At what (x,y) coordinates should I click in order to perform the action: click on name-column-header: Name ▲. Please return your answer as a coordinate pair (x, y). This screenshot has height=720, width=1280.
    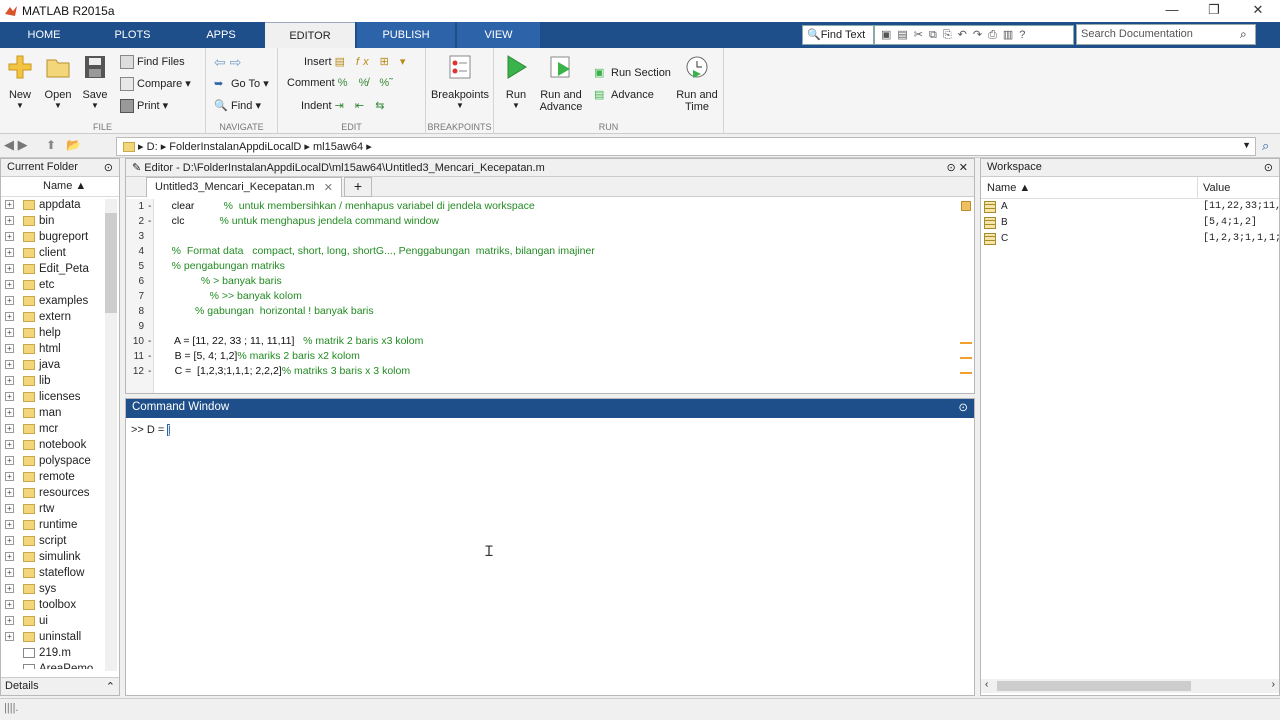
    Looking at the image, I should click on (60, 187).